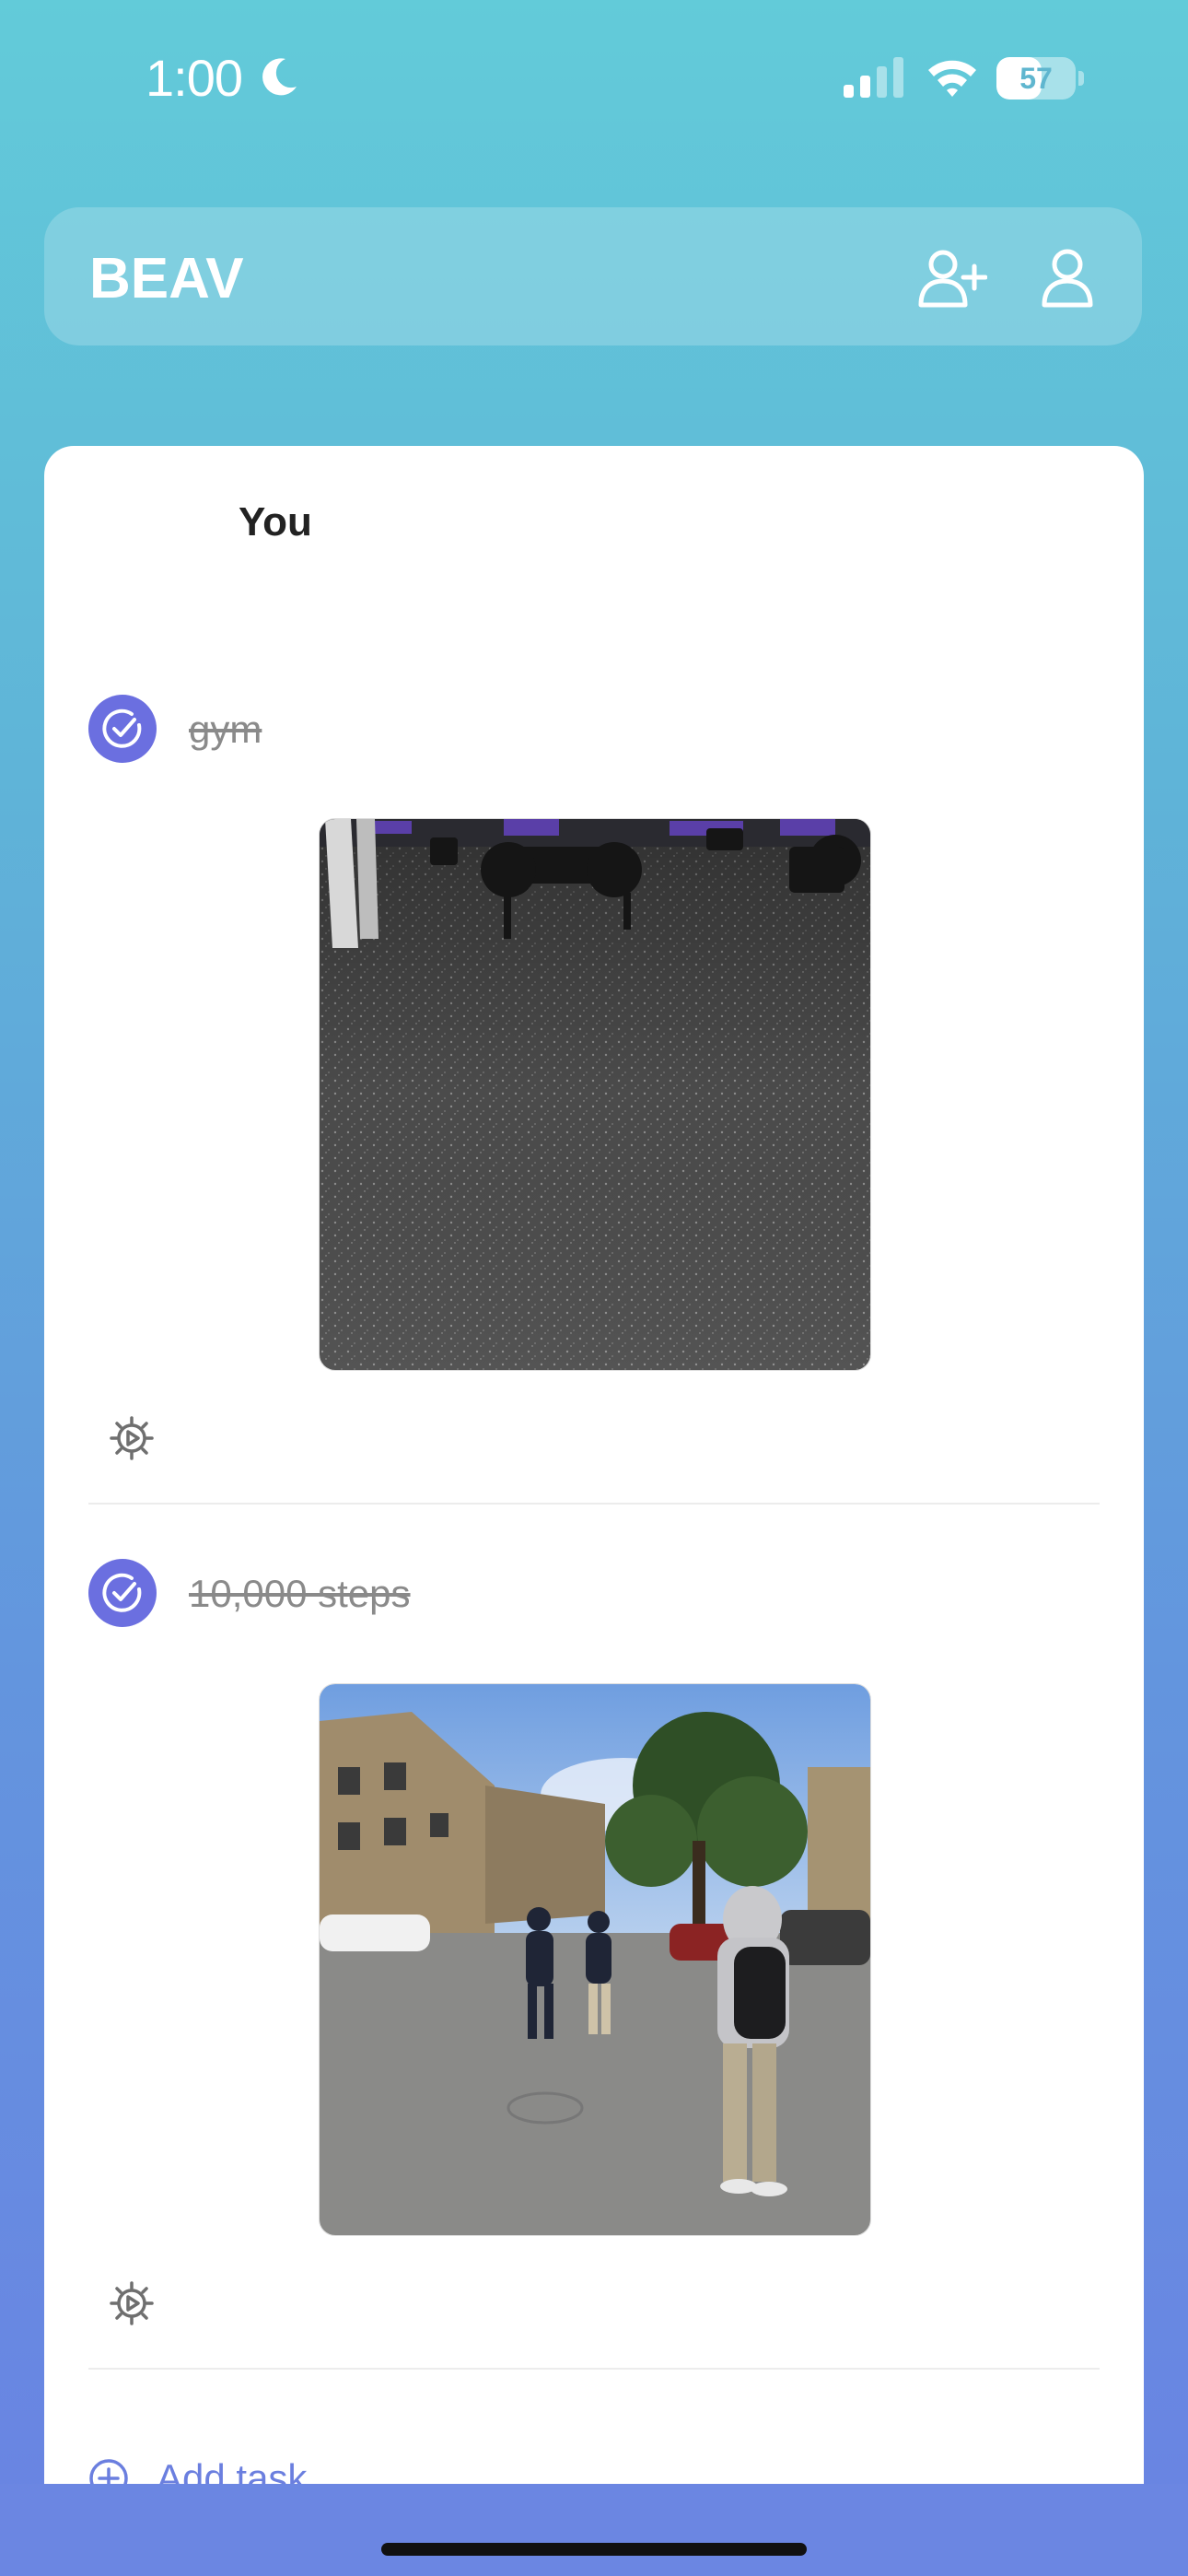 The image size is (1188, 2576). What do you see at coordinates (1067, 278) in the screenshot?
I see `profile-icon` at bounding box center [1067, 278].